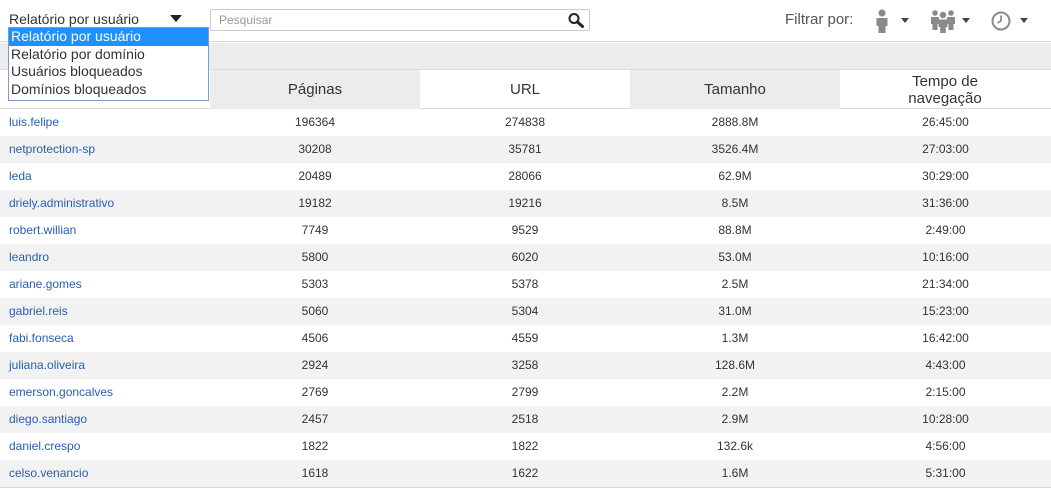  What do you see at coordinates (735, 311) in the screenshot?
I see `tamanho-cell: 31.0M` at bounding box center [735, 311].